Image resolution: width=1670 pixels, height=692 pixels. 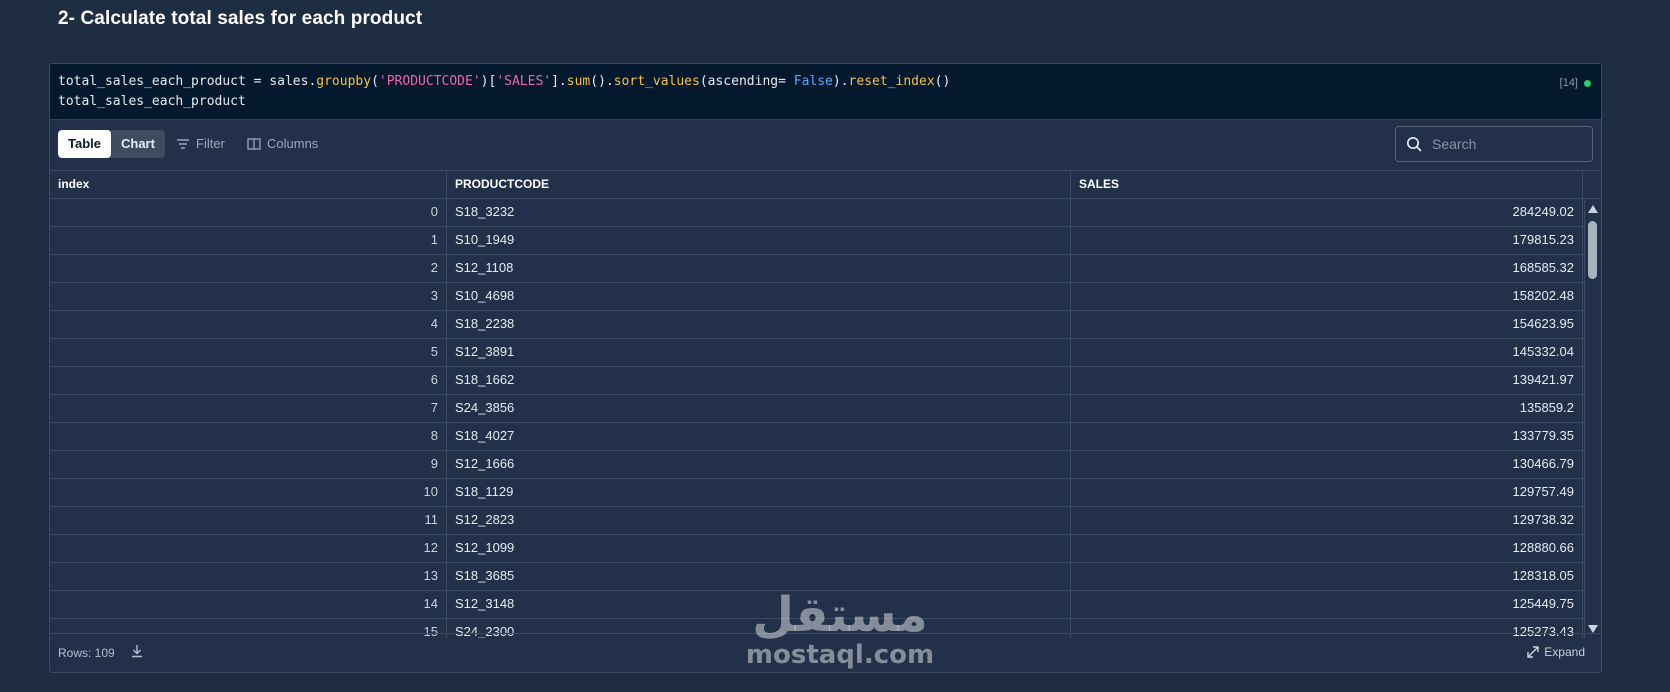 What do you see at coordinates (248, 520) in the screenshot?
I see `cell-index: 11` at bounding box center [248, 520].